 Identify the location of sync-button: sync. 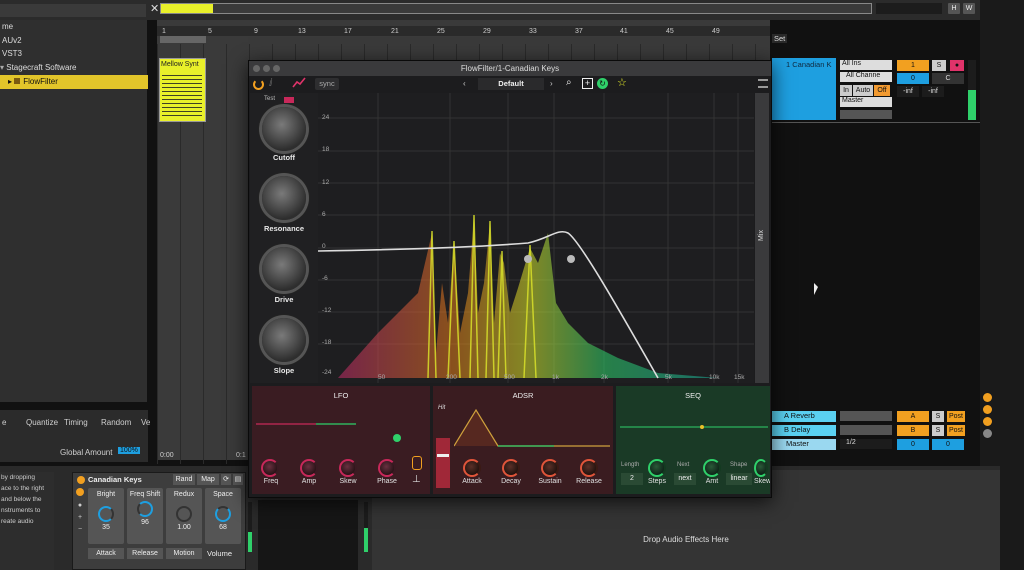
(327, 84).